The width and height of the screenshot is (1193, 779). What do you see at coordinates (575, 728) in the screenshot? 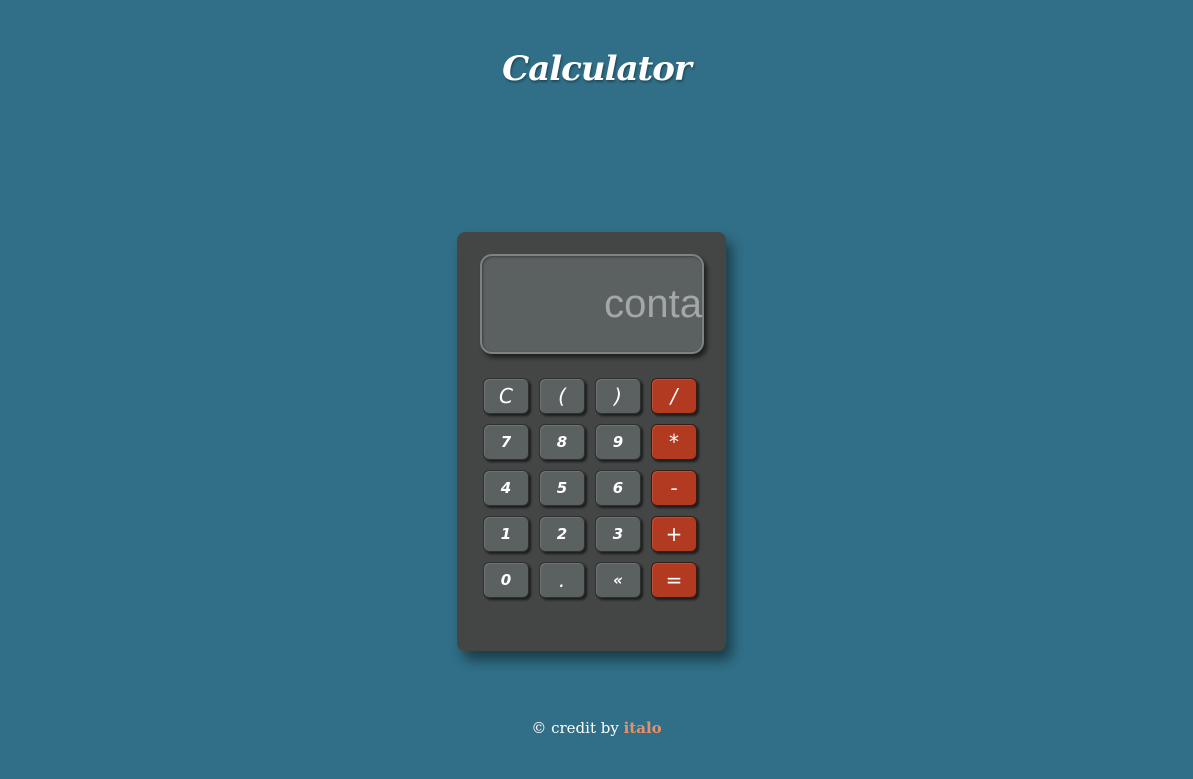
I see `credit-text: © credit by` at bounding box center [575, 728].